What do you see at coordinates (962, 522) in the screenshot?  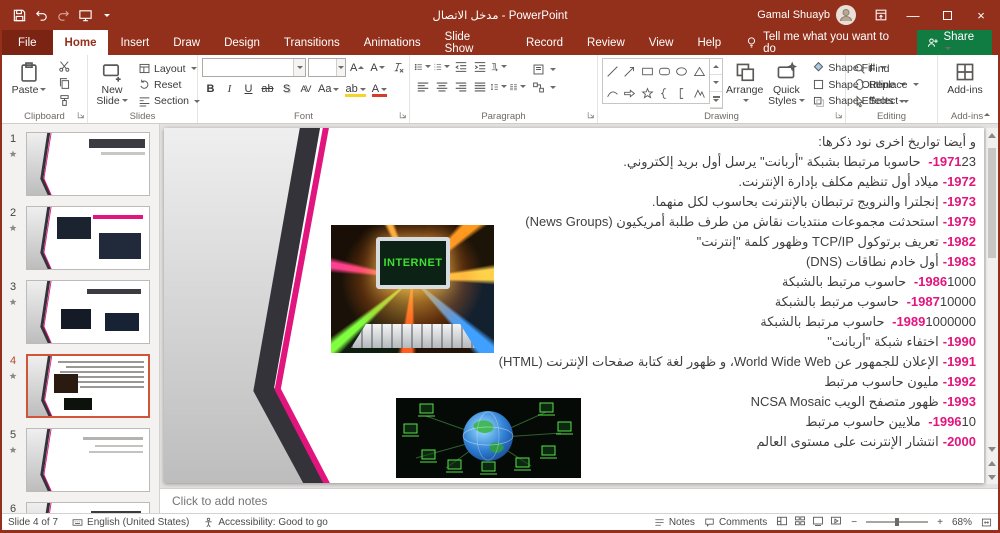 I see `zoom-level: 68%` at bounding box center [962, 522].